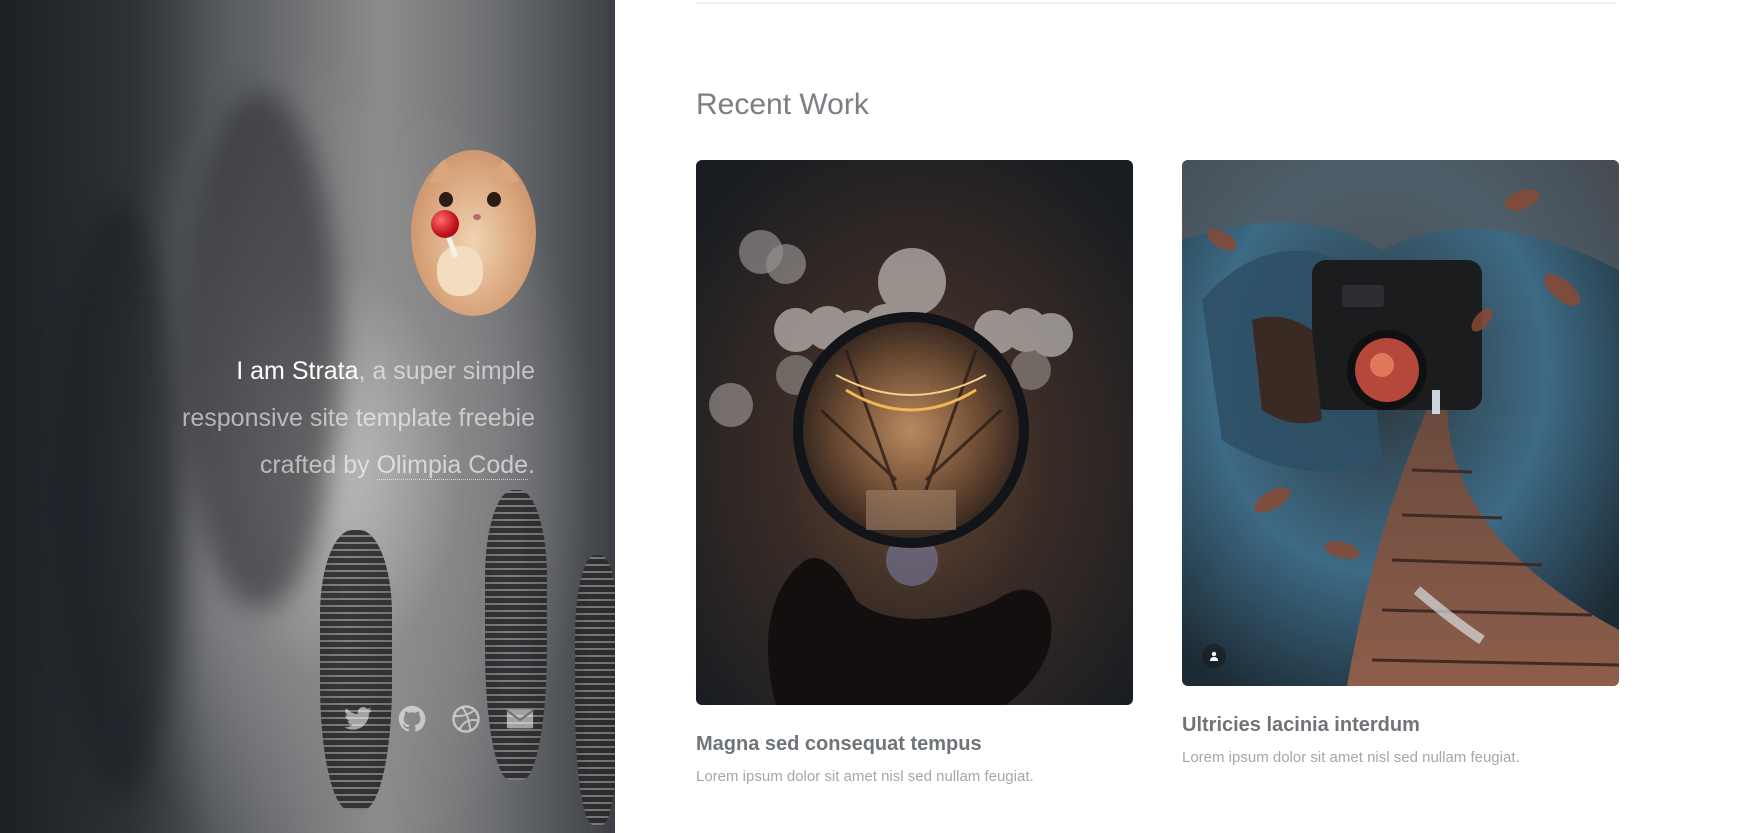 The height and width of the screenshot is (833, 1744). Describe the element at coordinates (358, 719) in the screenshot. I see `twitter-icon` at that location.